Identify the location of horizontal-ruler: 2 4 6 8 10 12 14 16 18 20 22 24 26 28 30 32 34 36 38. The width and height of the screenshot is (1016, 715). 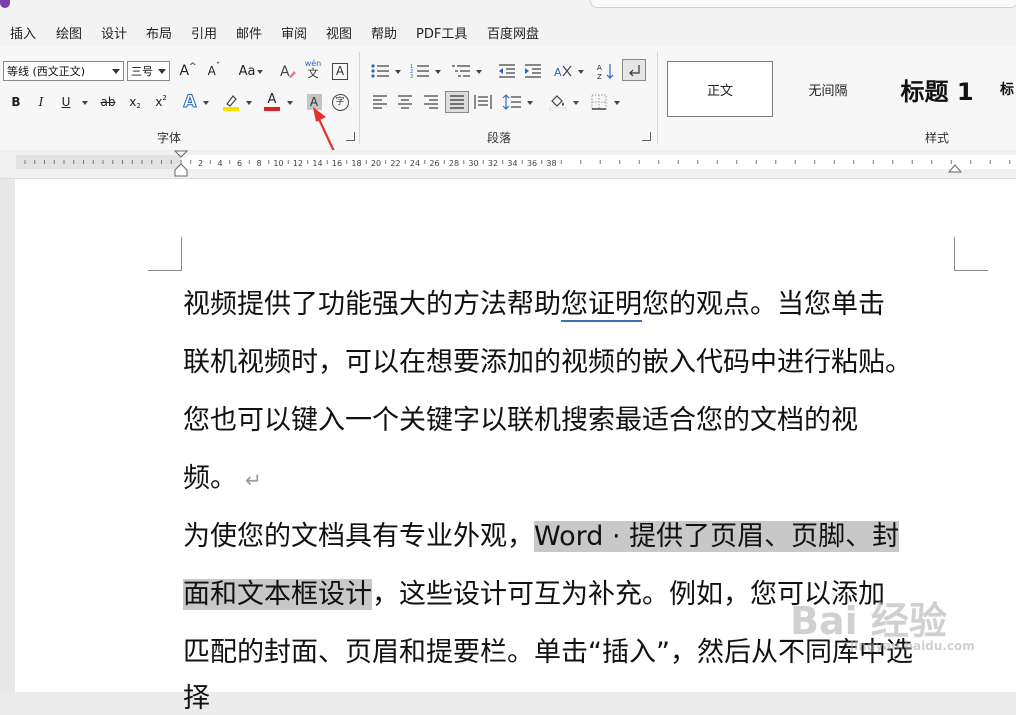
(508, 164).